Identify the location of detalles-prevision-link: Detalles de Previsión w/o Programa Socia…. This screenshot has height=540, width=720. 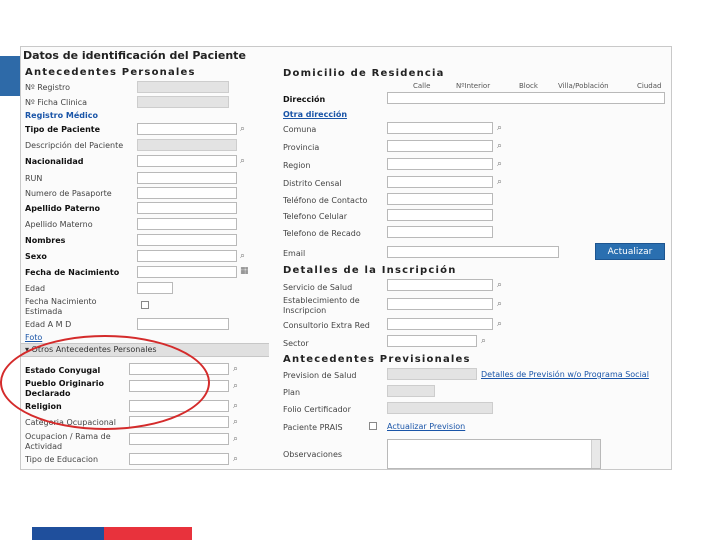
(565, 375).